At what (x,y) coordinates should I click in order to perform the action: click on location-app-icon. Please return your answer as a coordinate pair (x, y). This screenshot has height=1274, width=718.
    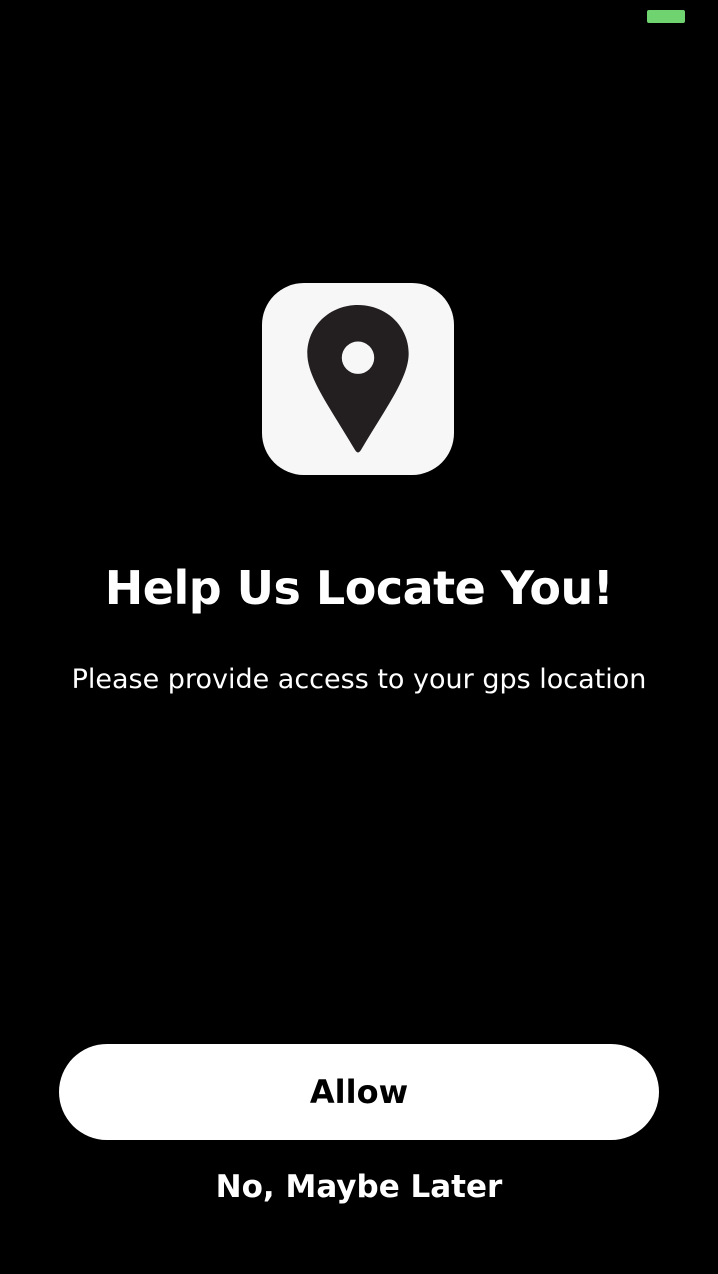
    Looking at the image, I should click on (358, 379).